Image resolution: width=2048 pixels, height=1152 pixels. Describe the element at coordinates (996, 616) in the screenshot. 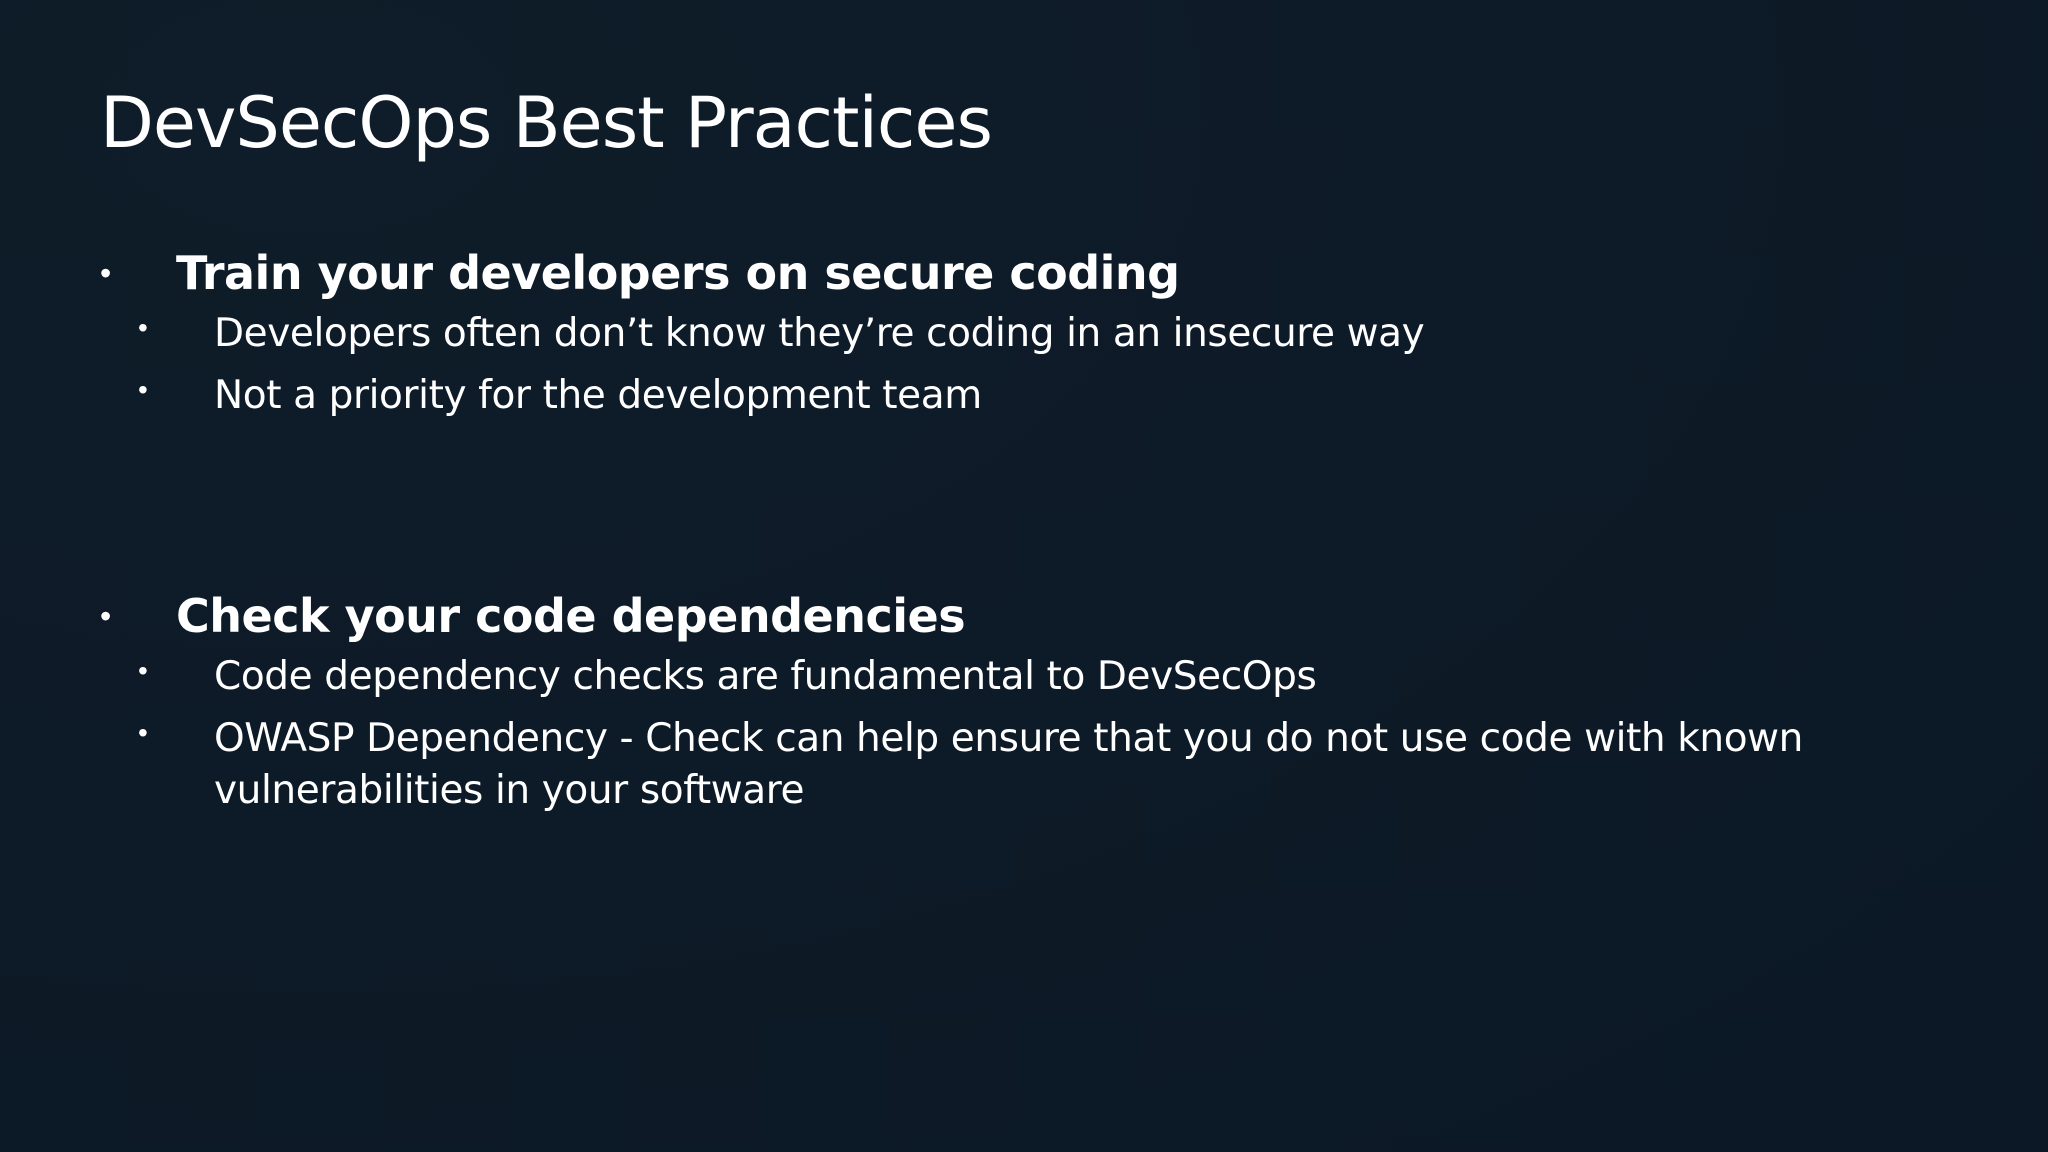

I see `bullet-heading: • Check your code dependencies` at that location.